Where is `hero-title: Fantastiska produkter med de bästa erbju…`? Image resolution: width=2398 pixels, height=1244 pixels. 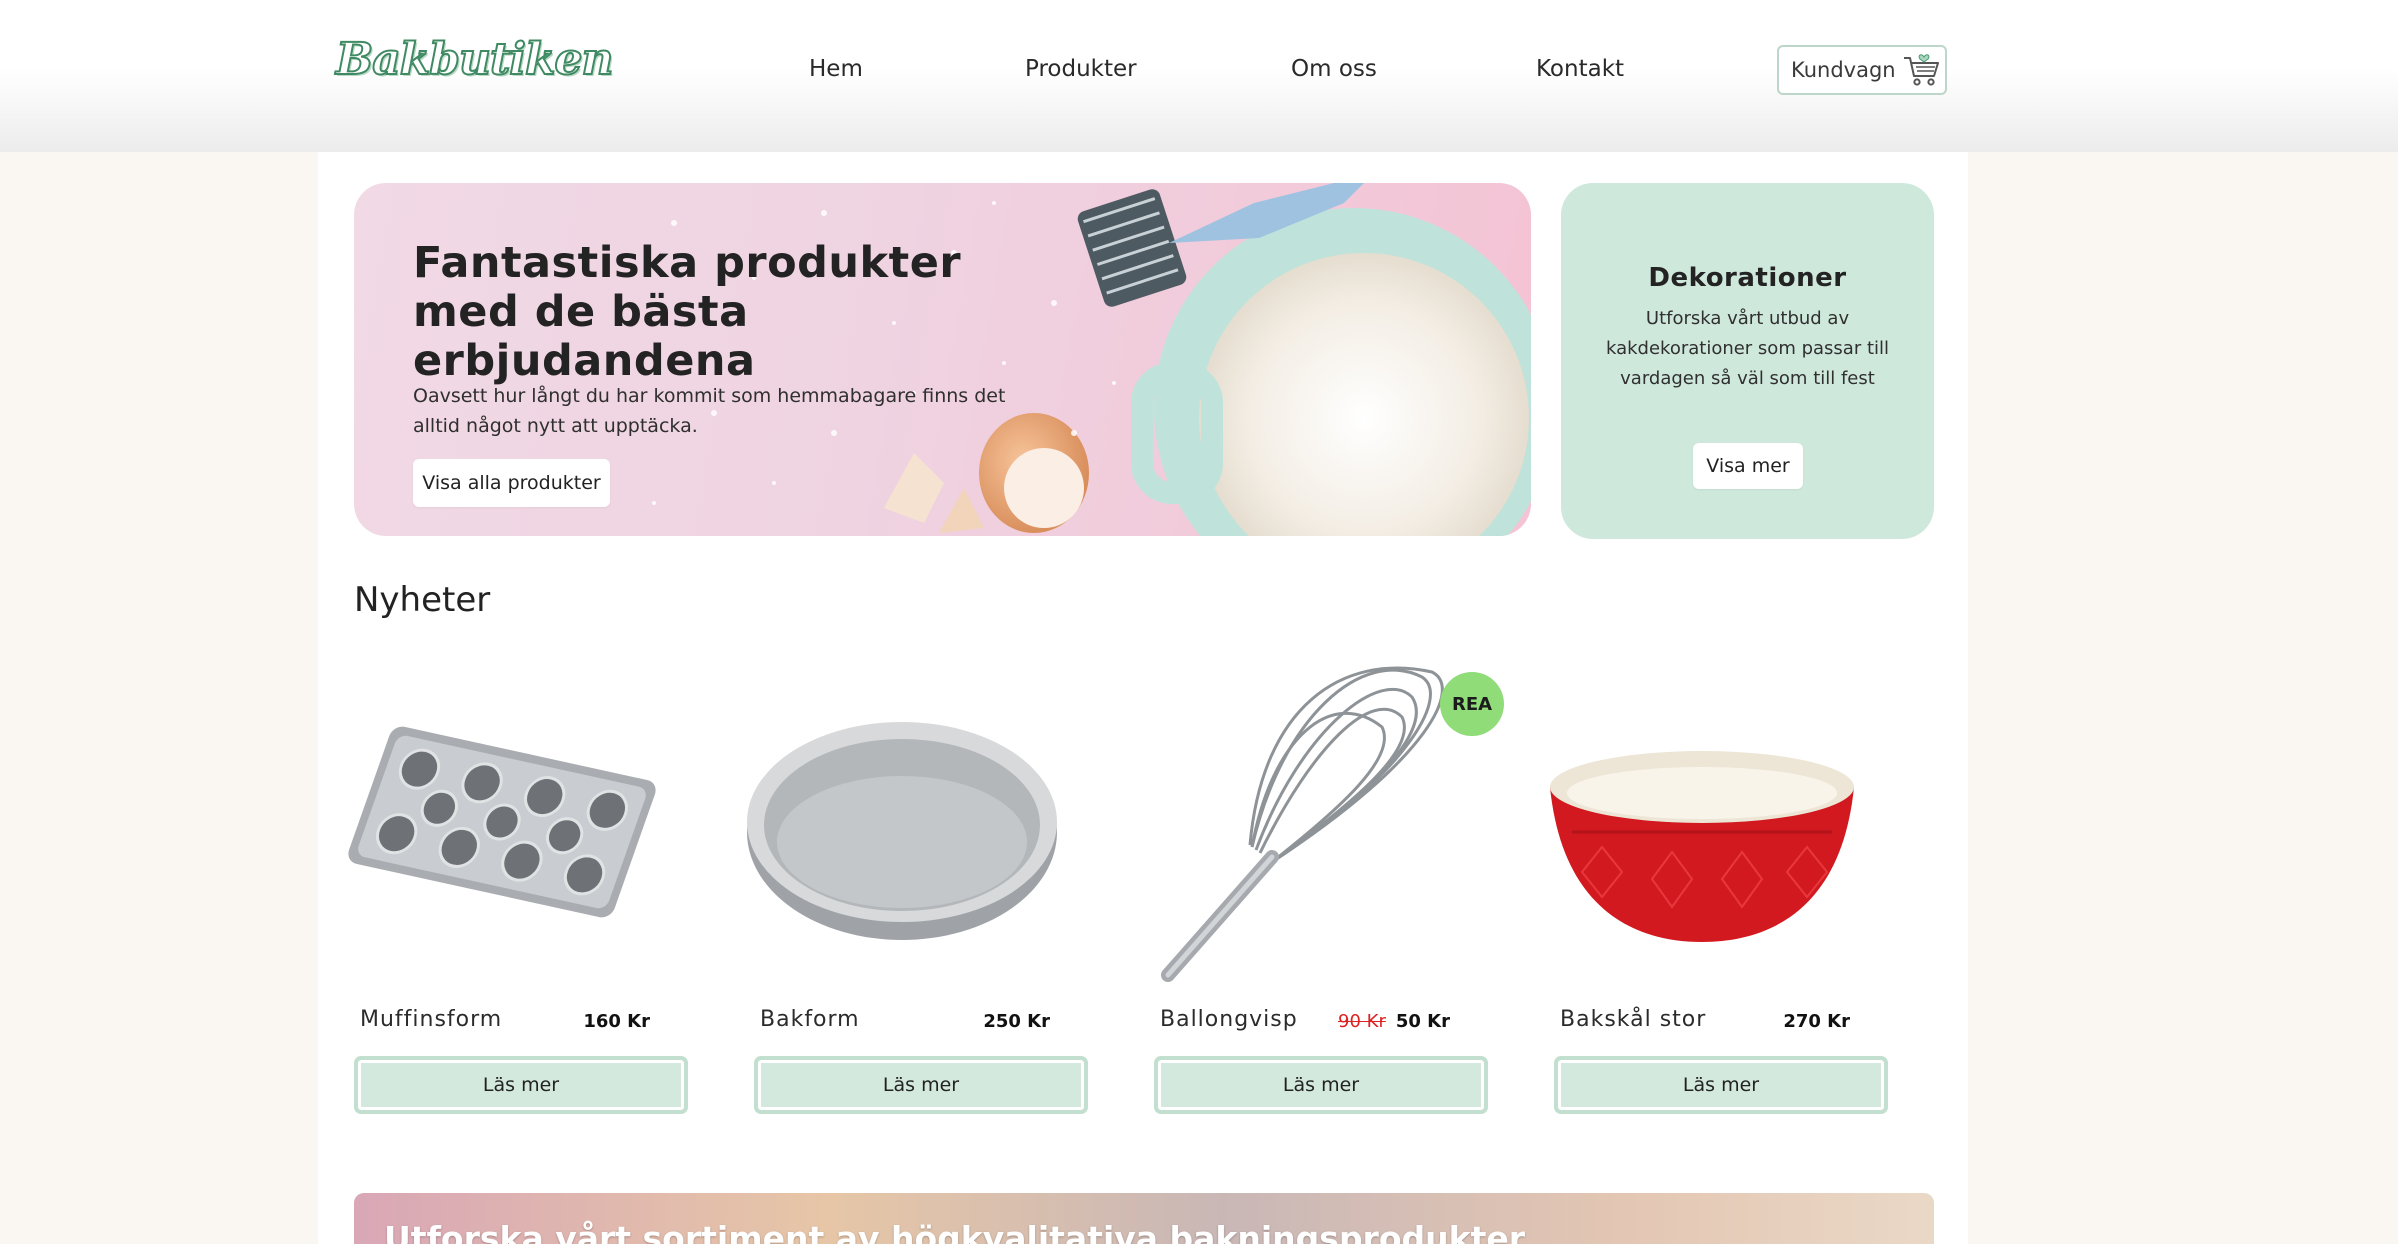
hero-title: Fantastiska produkter med de bästa erbju… is located at coordinates (687, 312).